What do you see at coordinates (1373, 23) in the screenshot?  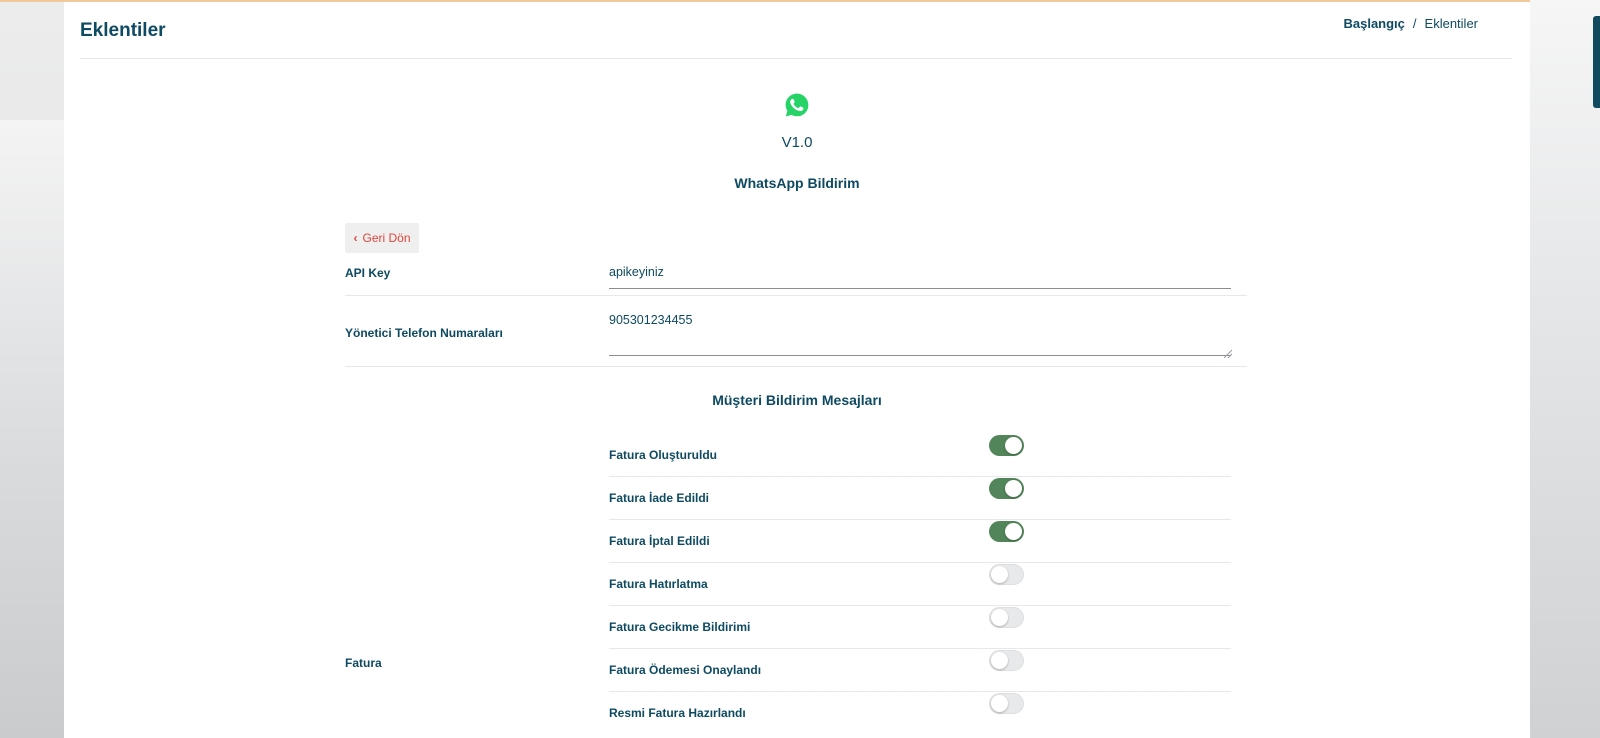 I see `breadcrumb-home-link: Başlangıç` at bounding box center [1373, 23].